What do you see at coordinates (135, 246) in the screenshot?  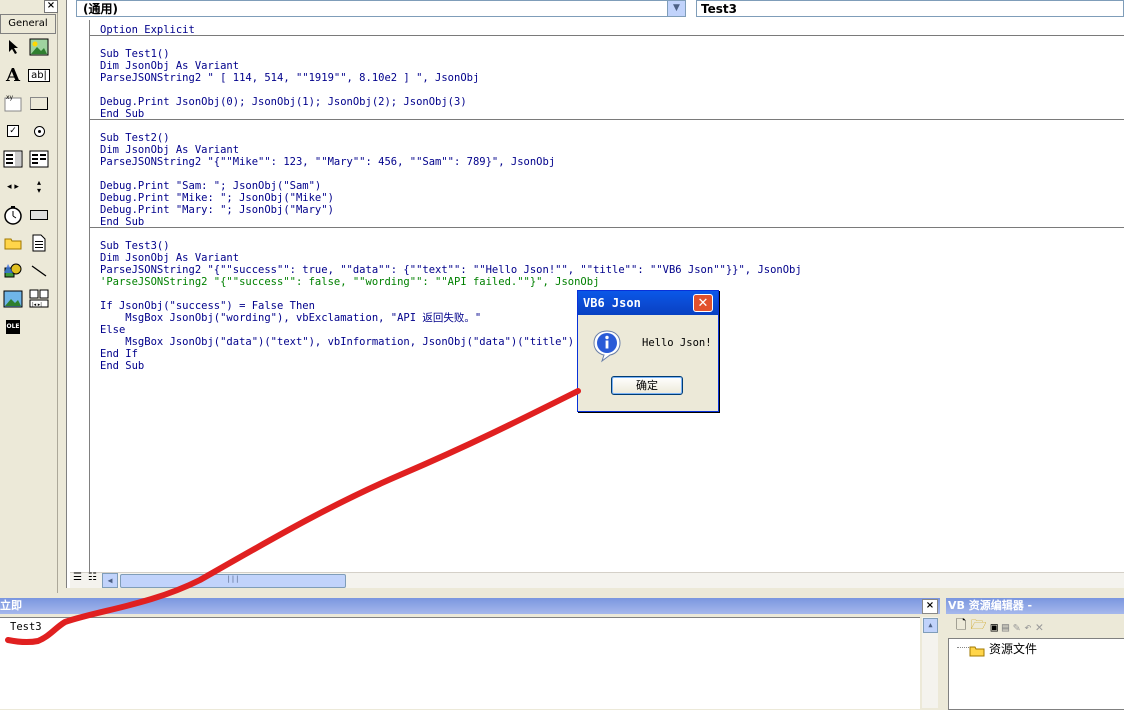 I see `code-line: Sub Test3()` at bounding box center [135, 246].